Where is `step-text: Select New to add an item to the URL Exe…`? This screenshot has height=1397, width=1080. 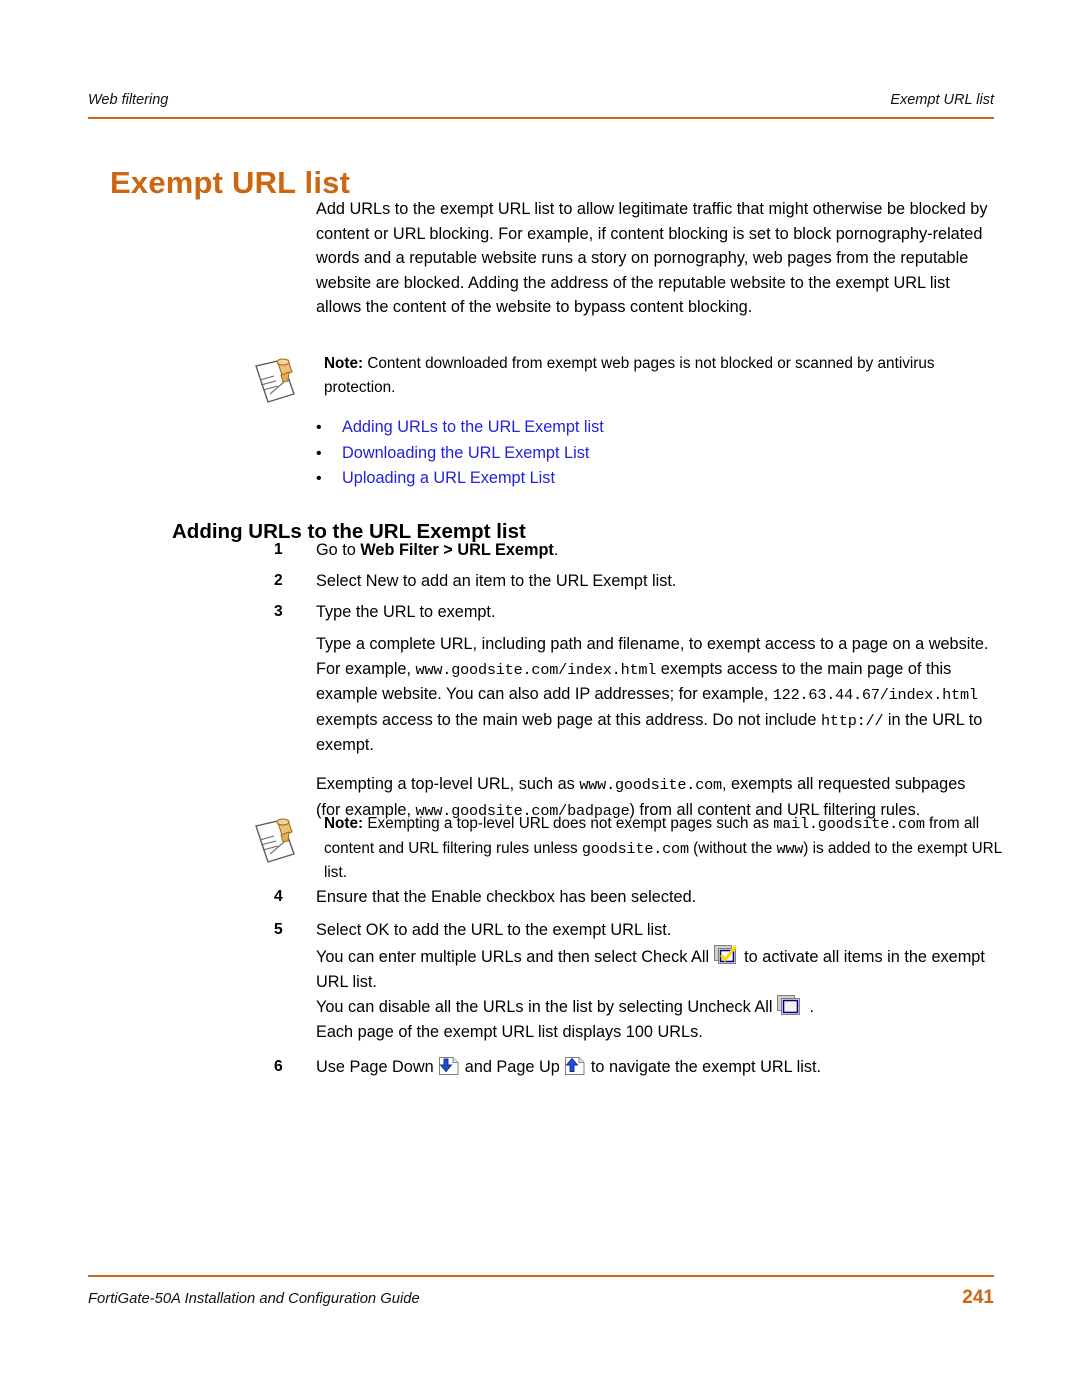 step-text: Select New to add an item to the URL Exe… is located at coordinates (496, 581).